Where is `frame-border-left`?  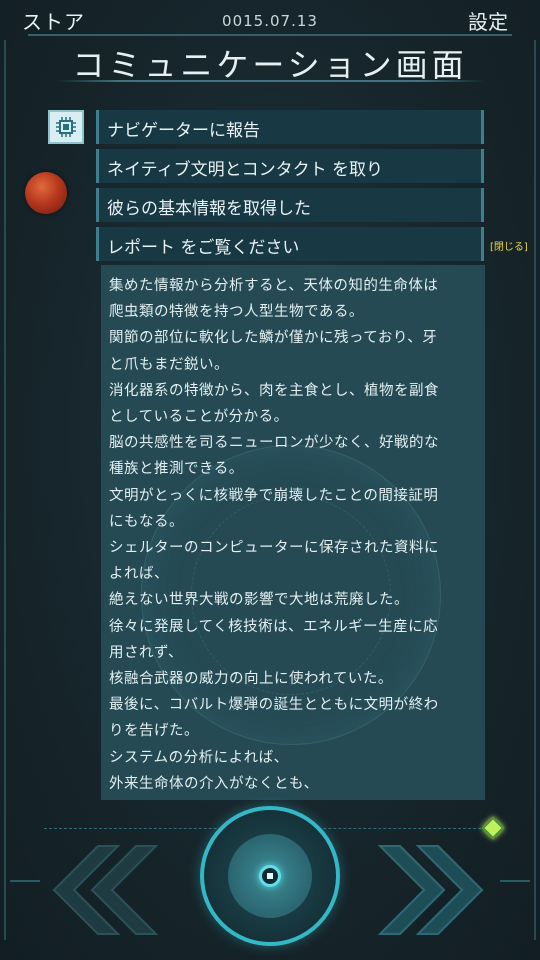
frame-border-left is located at coordinates (5, 490).